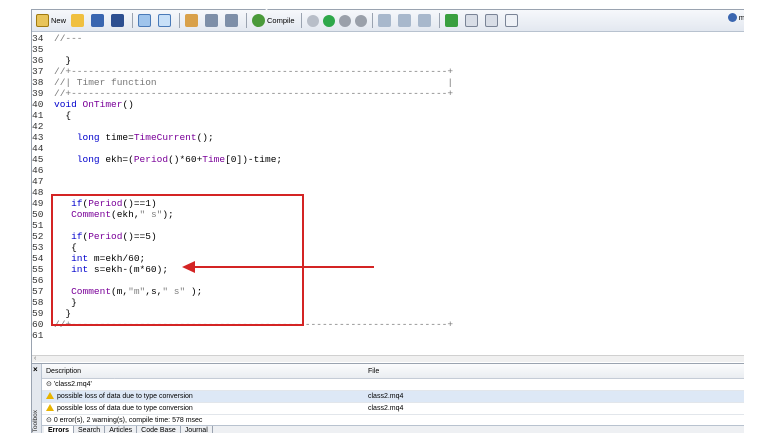  I want to click on toolbox-tab-code-base: Code Base, so click(159, 429).